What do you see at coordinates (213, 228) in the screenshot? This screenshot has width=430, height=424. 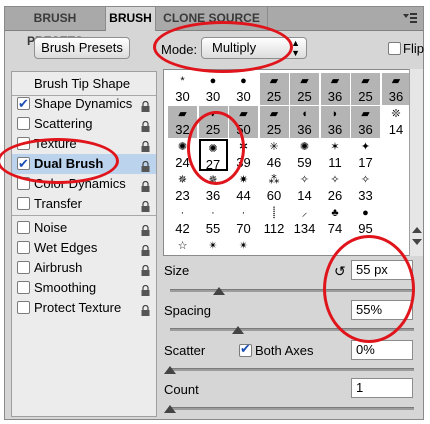 I see `brush-tip-size: 55` at bounding box center [213, 228].